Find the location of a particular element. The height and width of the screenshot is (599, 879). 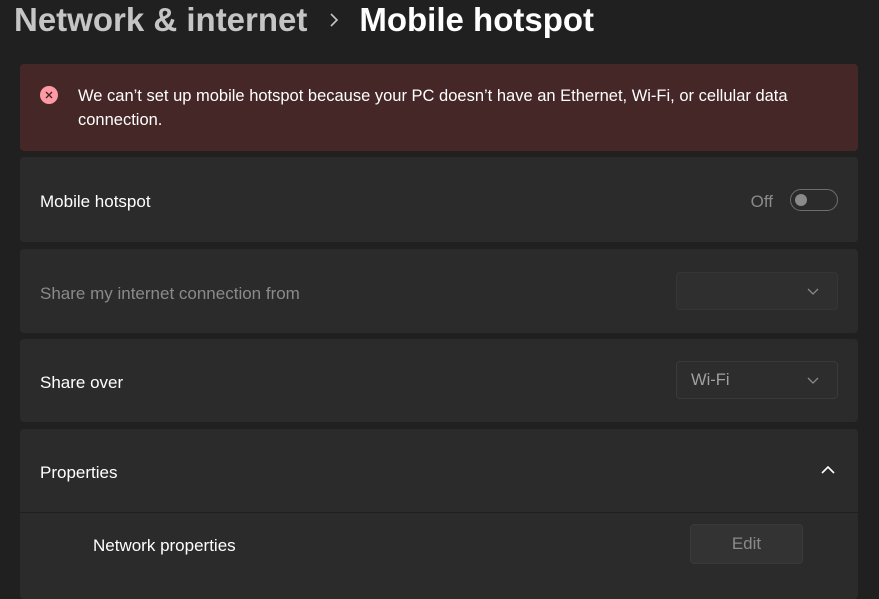

page-title: Mobile hotspot is located at coordinates (477, 19).